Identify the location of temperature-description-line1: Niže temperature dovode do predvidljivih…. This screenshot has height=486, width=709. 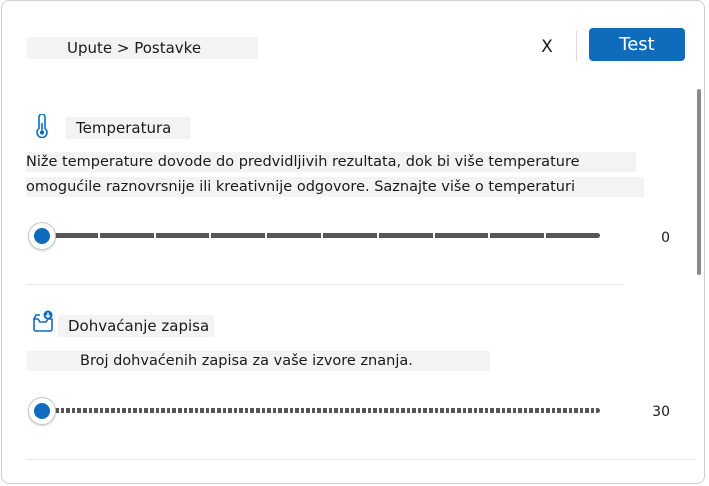
(331, 162).